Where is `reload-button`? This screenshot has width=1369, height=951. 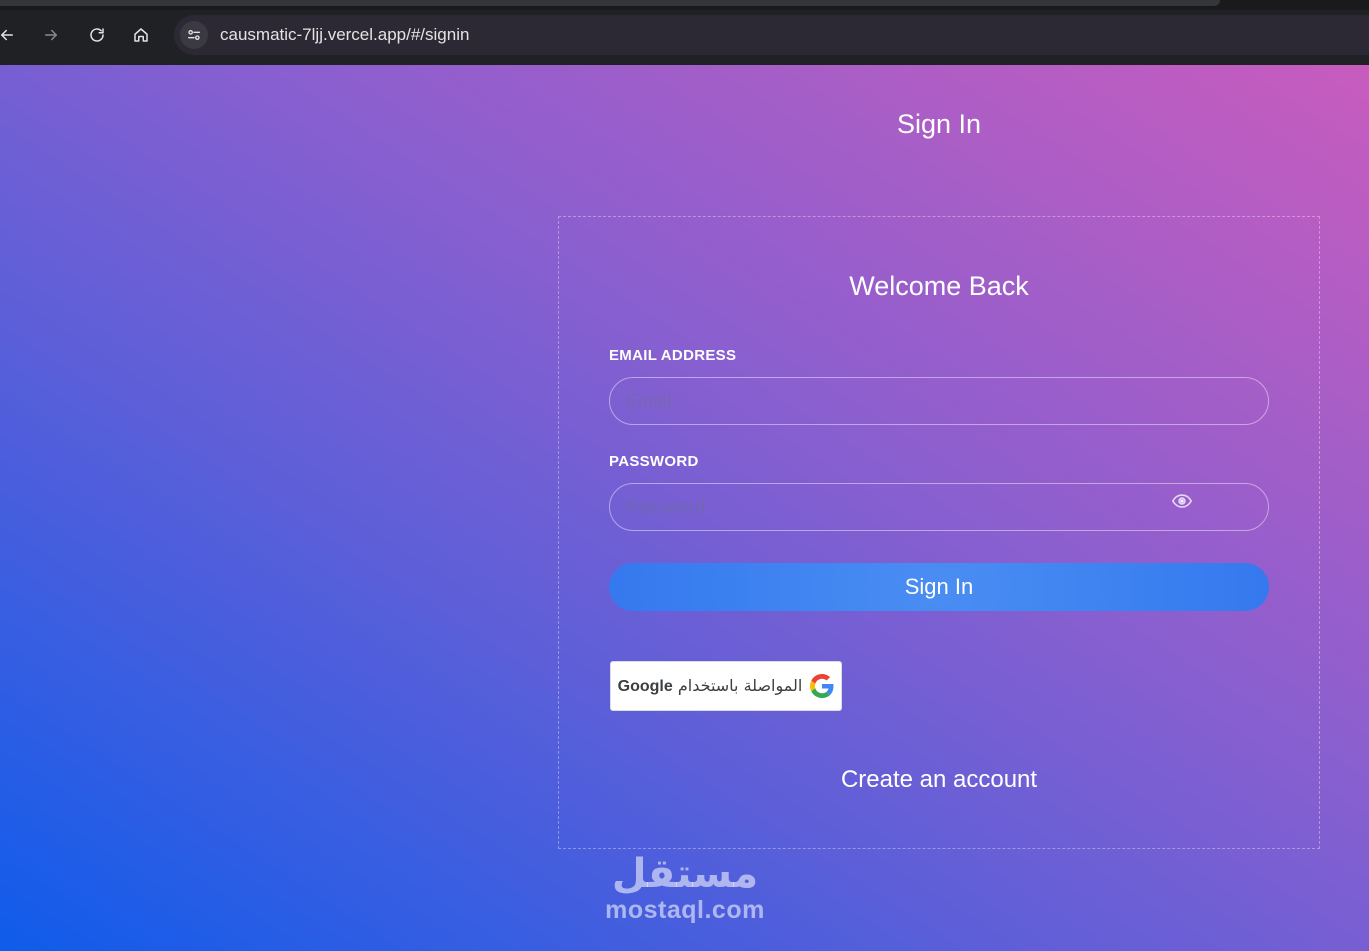
reload-button is located at coordinates (97, 35).